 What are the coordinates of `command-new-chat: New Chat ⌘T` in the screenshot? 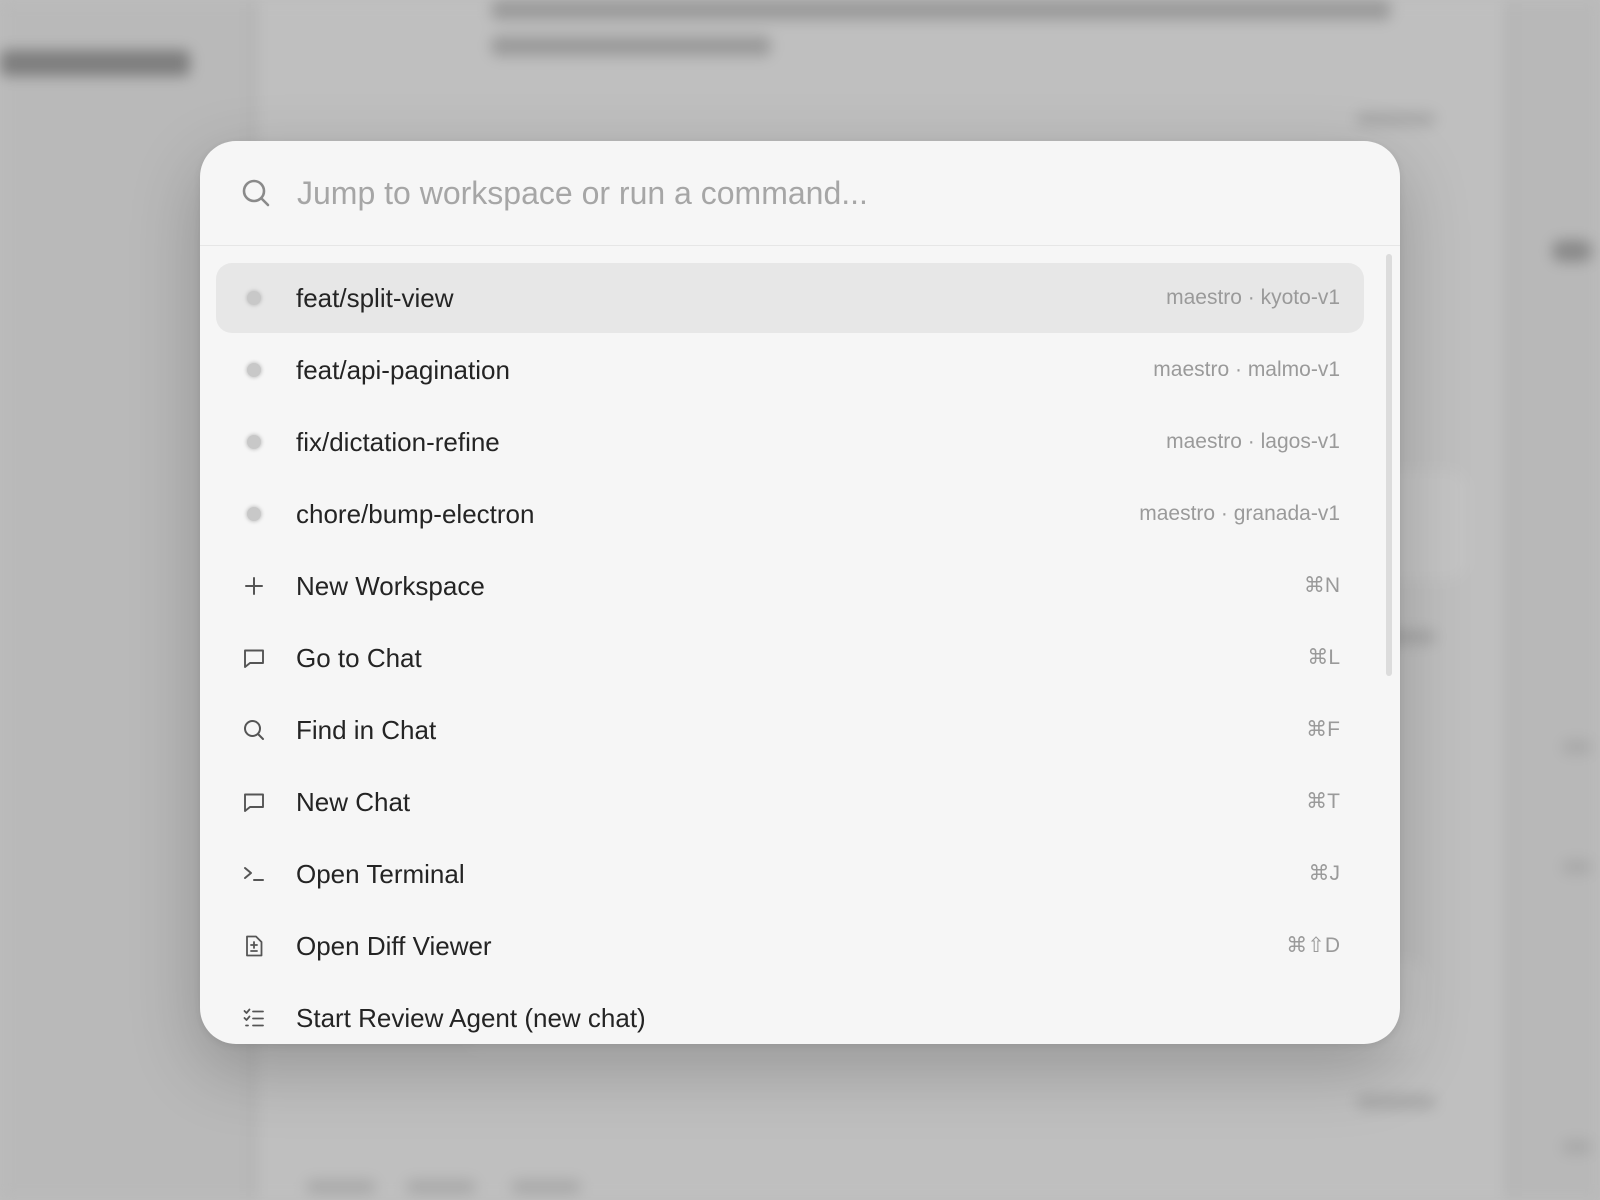 It's located at (790, 802).